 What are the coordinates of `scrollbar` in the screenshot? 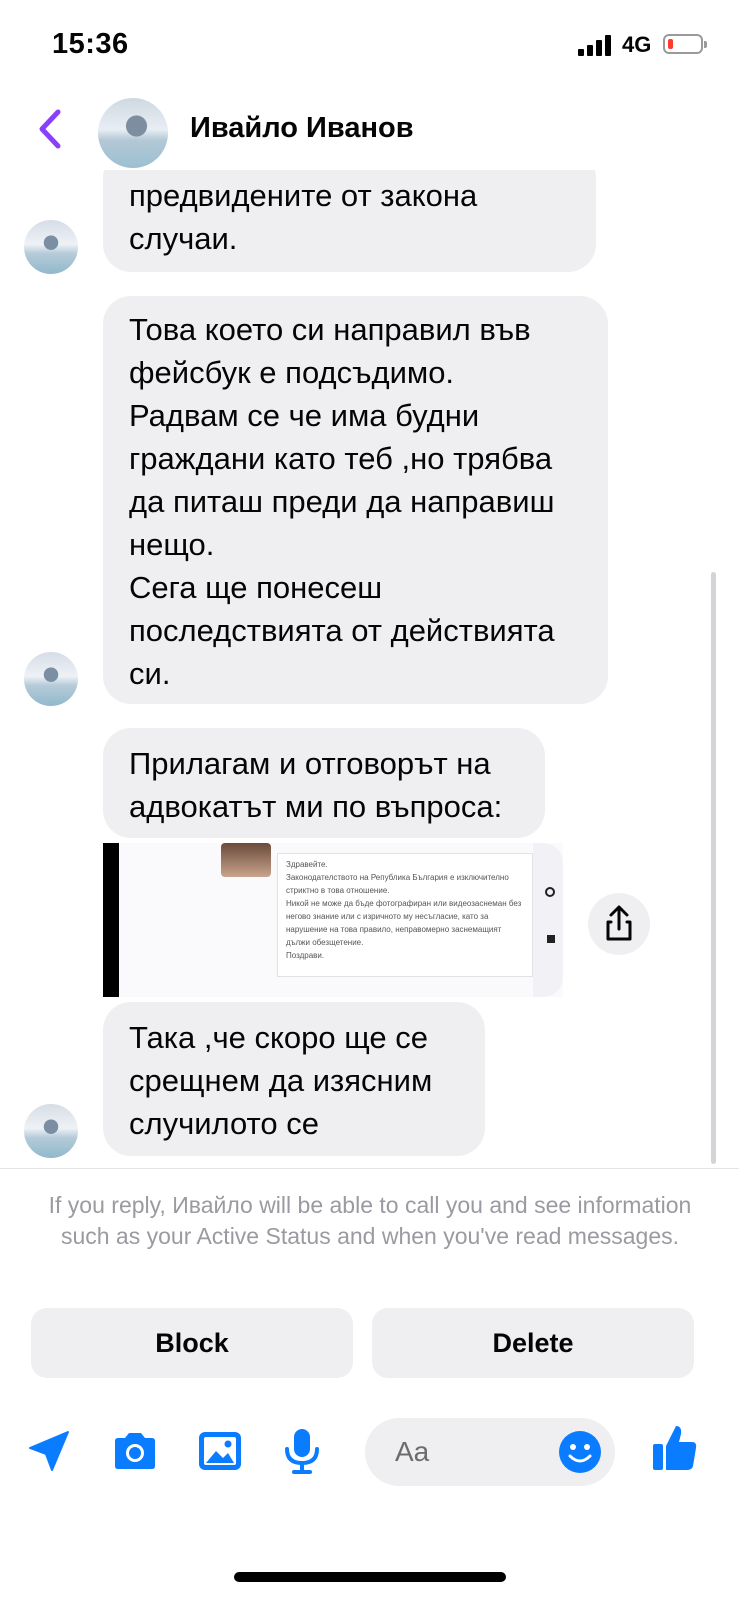 It's located at (713, 868).